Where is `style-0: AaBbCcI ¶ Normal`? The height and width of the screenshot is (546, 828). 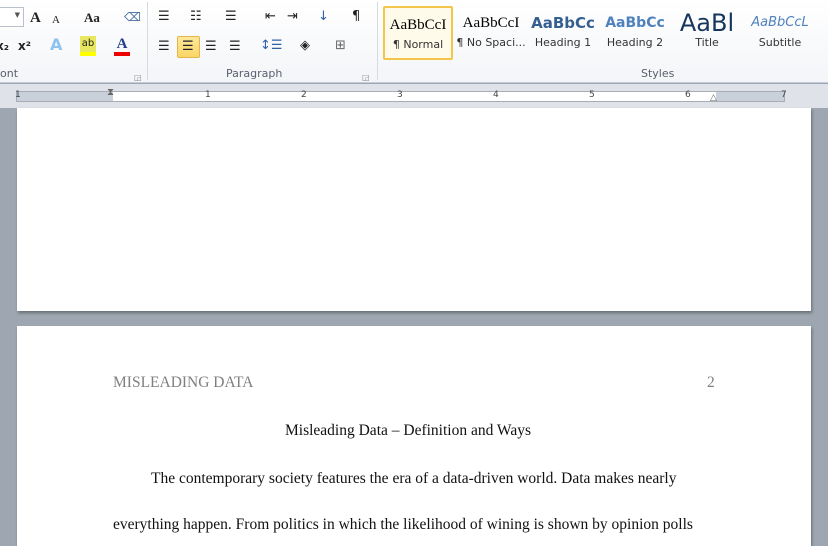 style-0: AaBbCcI ¶ Normal is located at coordinates (418, 33).